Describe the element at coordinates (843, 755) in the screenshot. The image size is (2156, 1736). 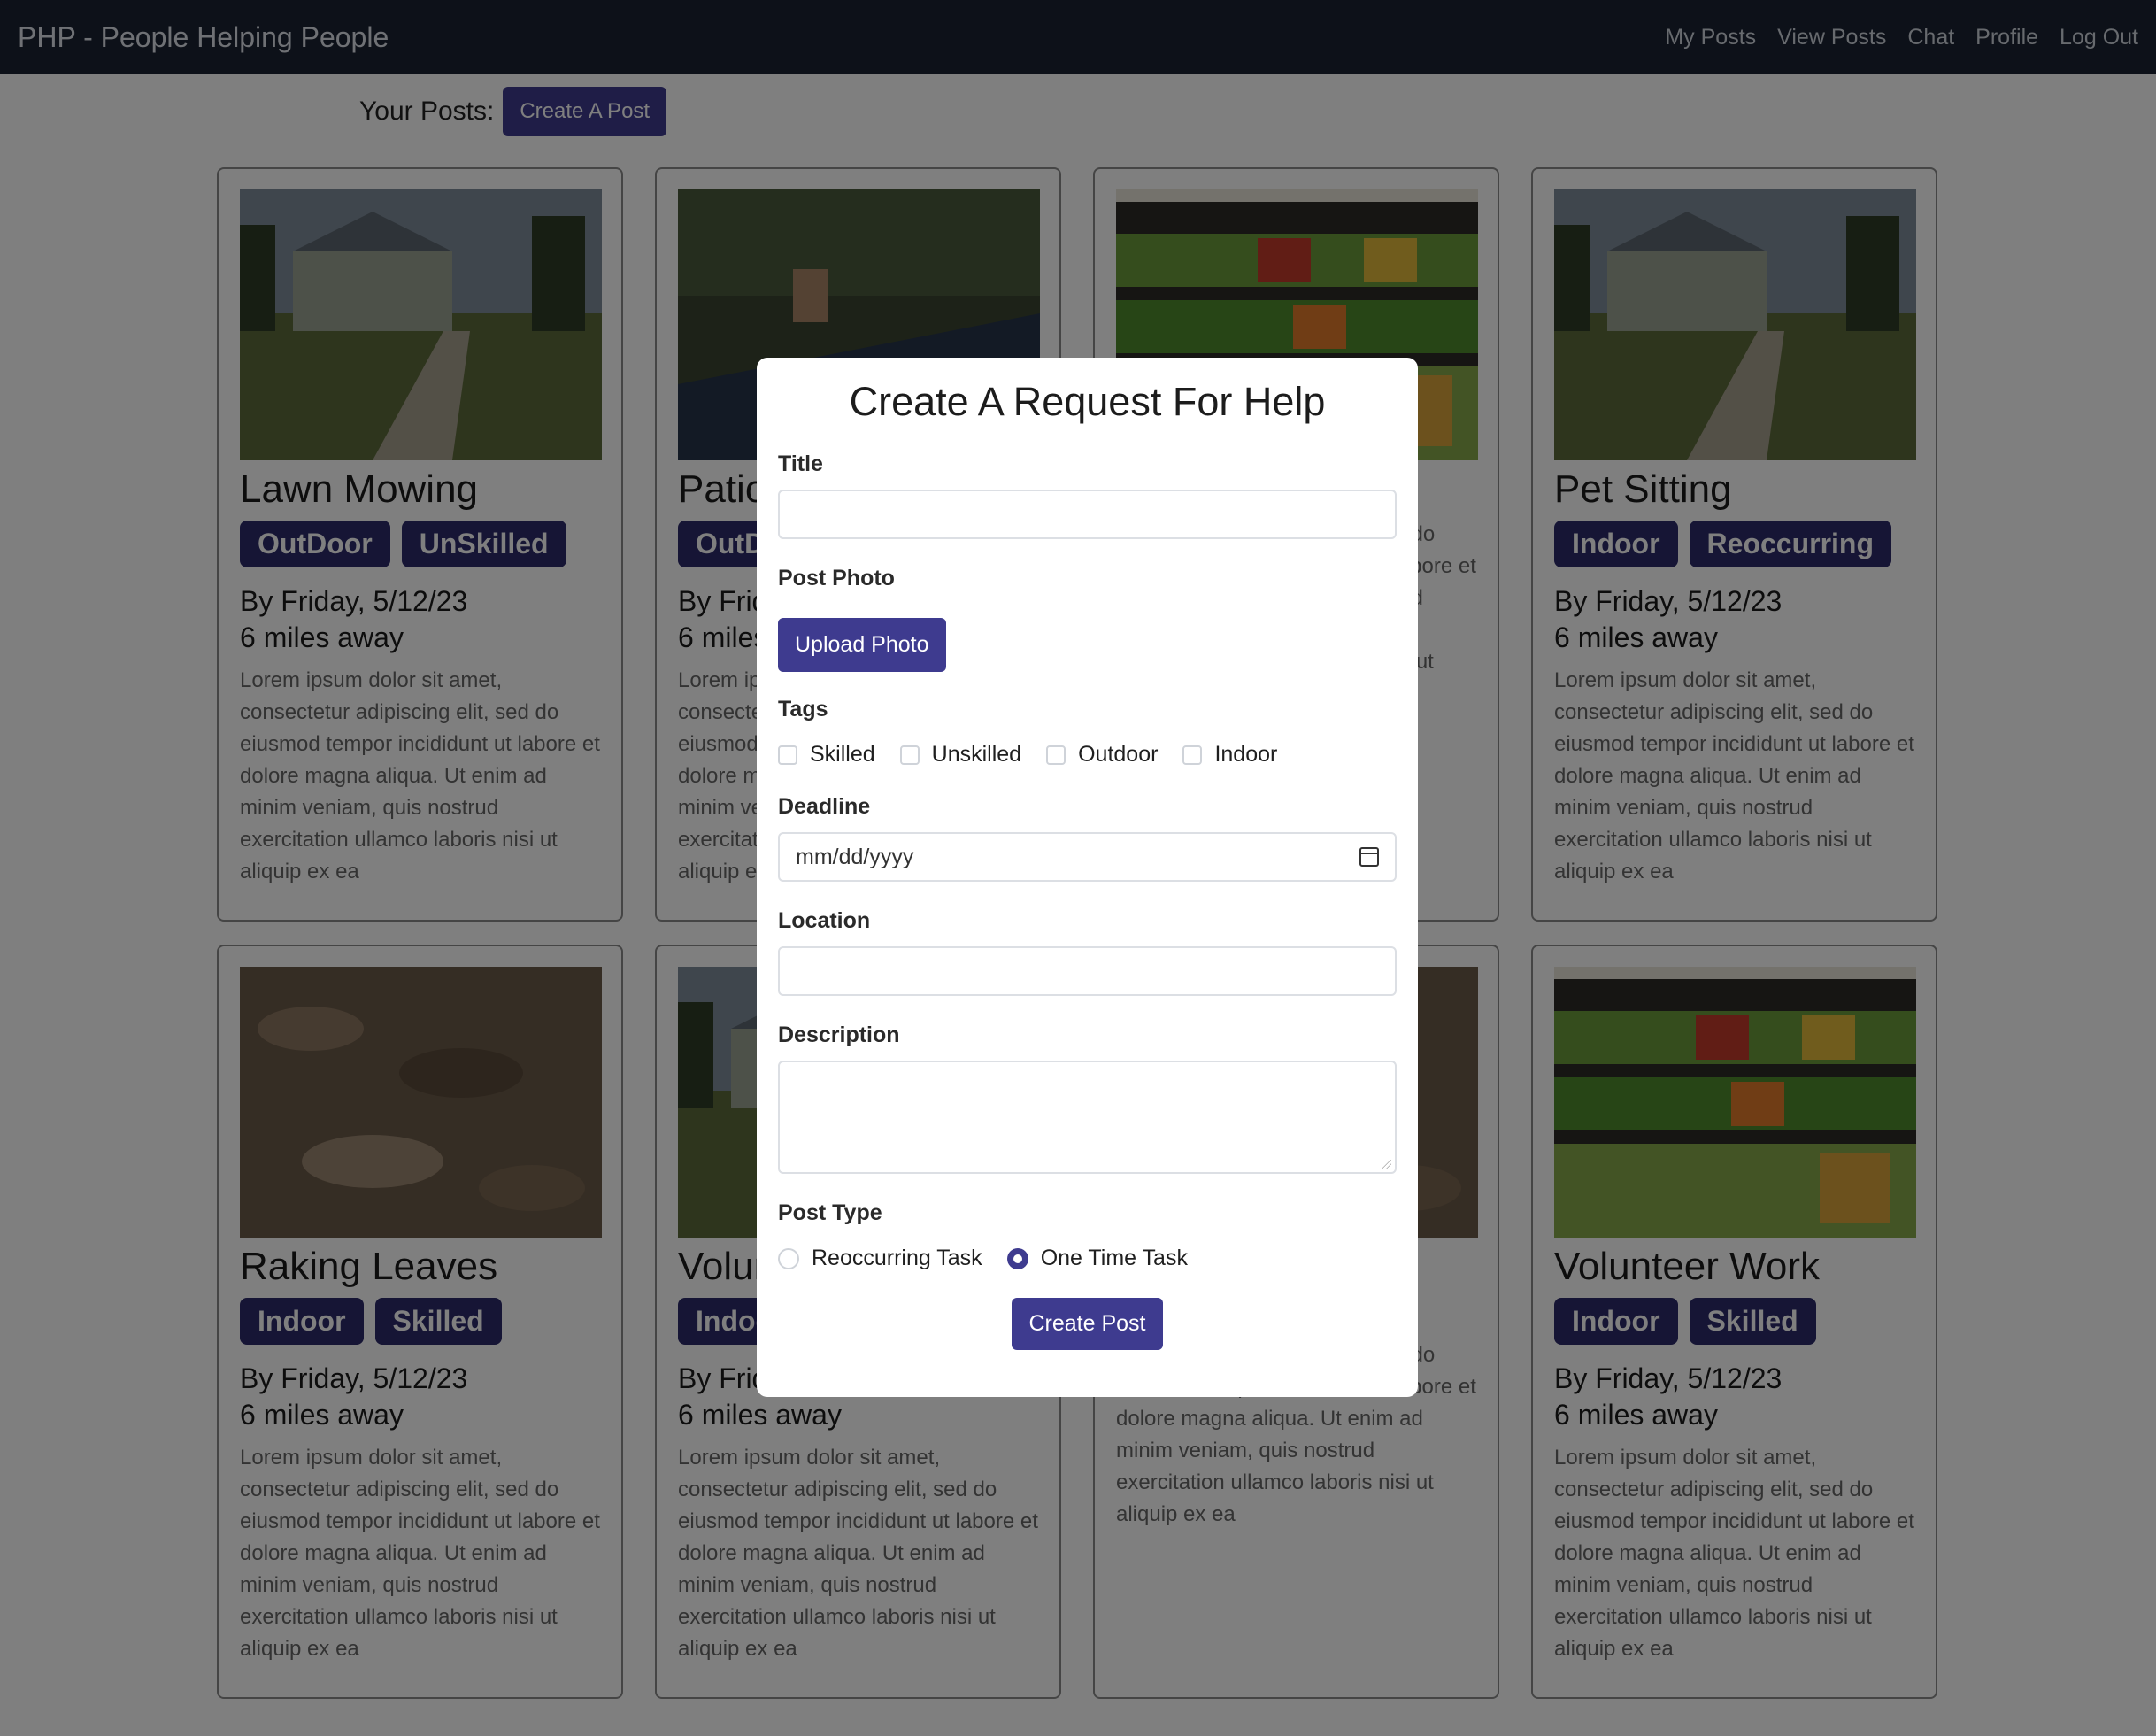
I see `skilled-label: Skilled` at that location.